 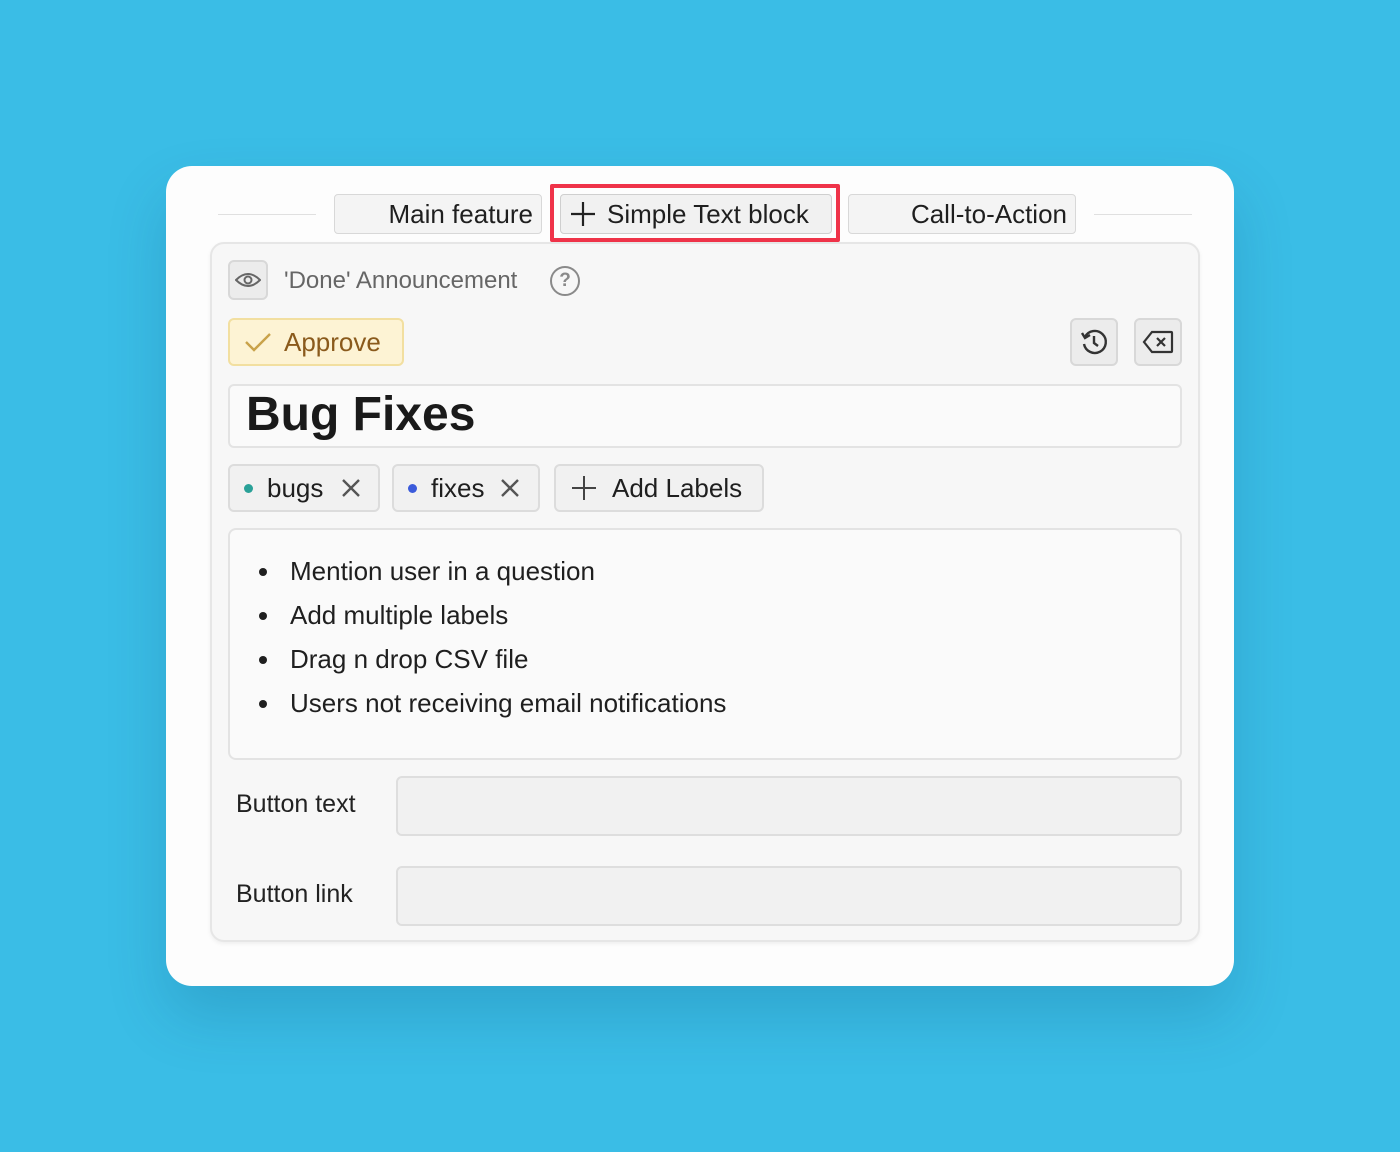 What do you see at coordinates (705, 416) in the screenshot?
I see `heading-field: Bug Fixes` at bounding box center [705, 416].